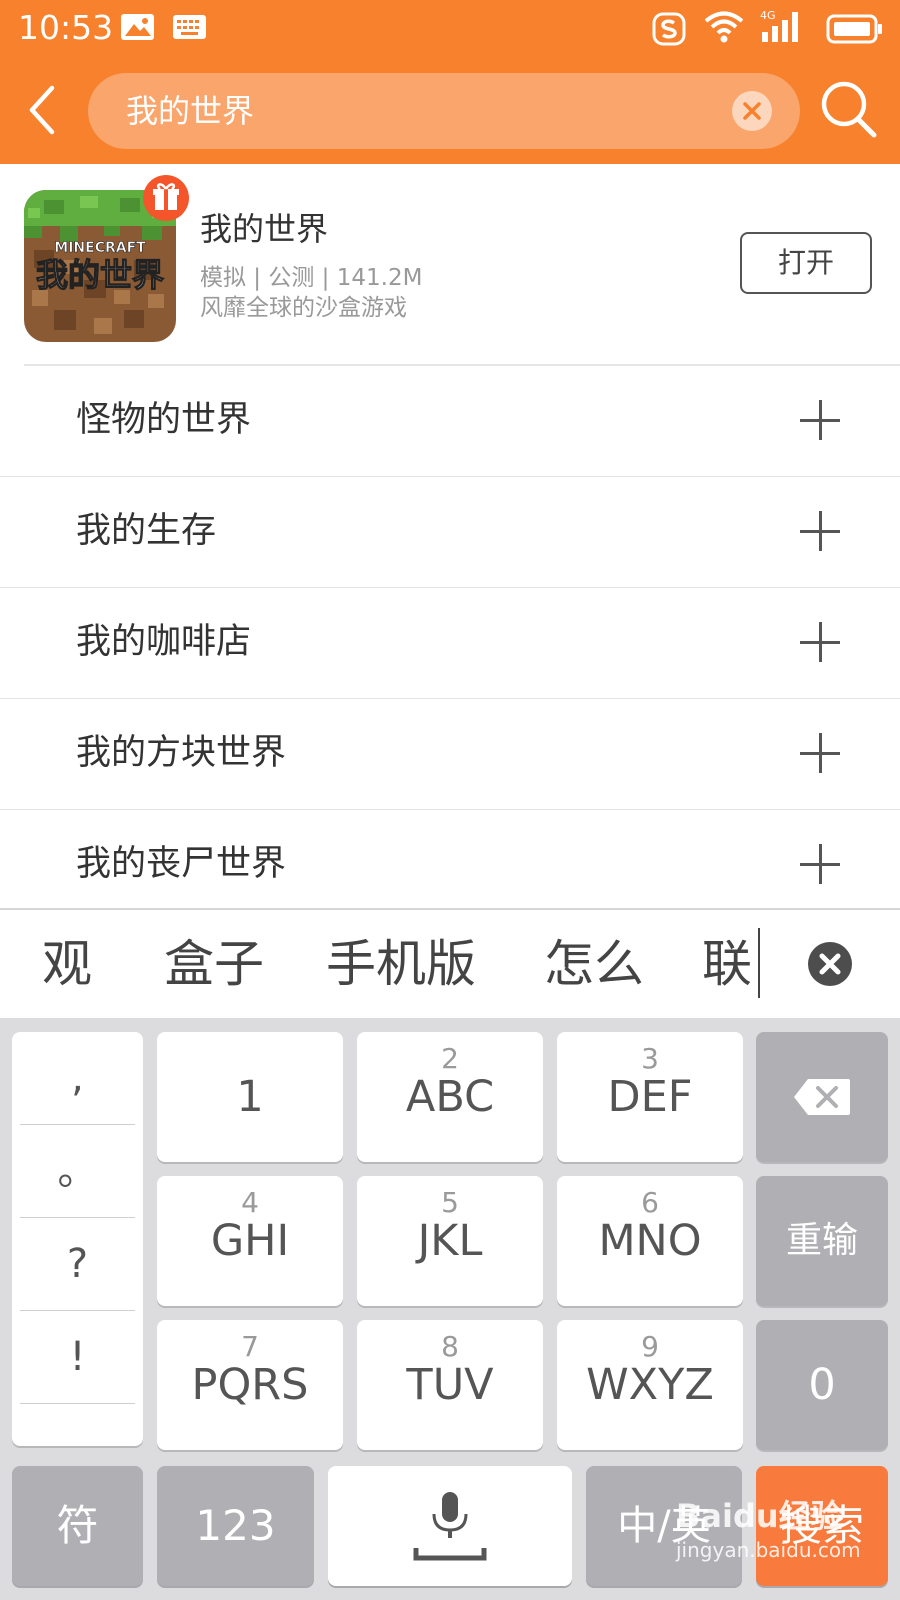 This screenshot has width=900, height=1600. What do you see at coordinates (450, 865) in the screenshot?
I see `suggestion-item: 我的丧尸世界` at bounding box center [450, 865].